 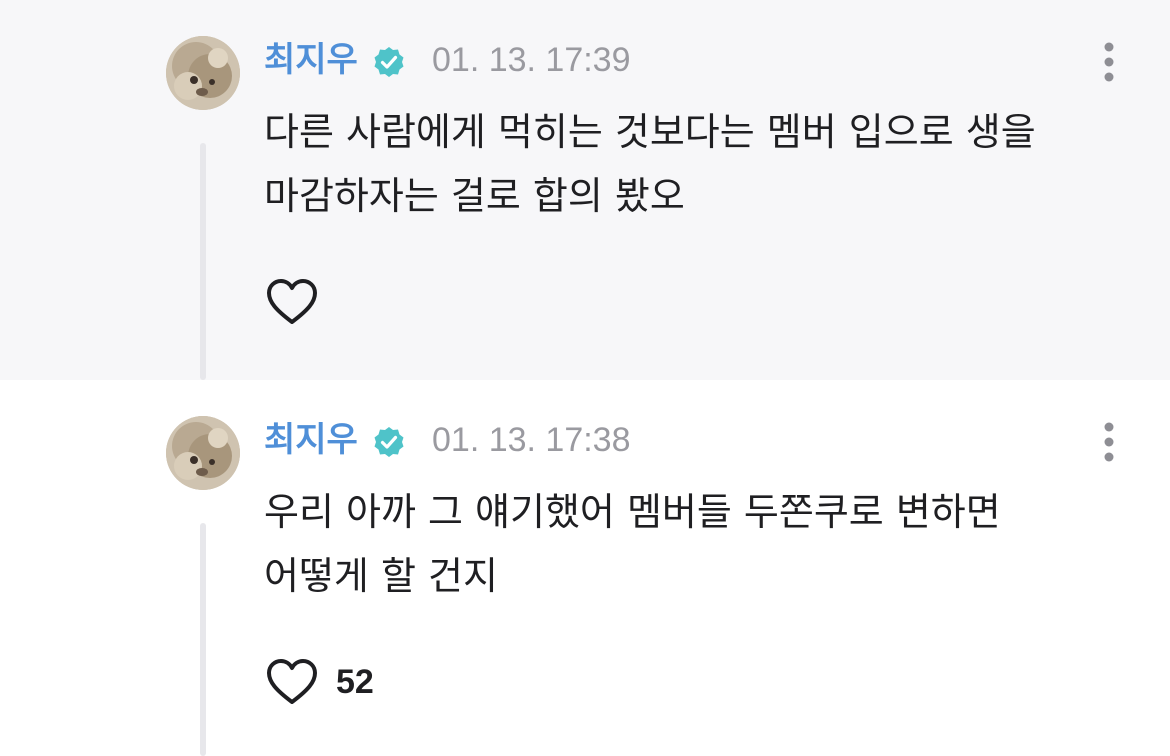 What do you see at coordinates (355, 682) in the screenshot?
I see `like-count: 52` at bounding box center [355, 682].